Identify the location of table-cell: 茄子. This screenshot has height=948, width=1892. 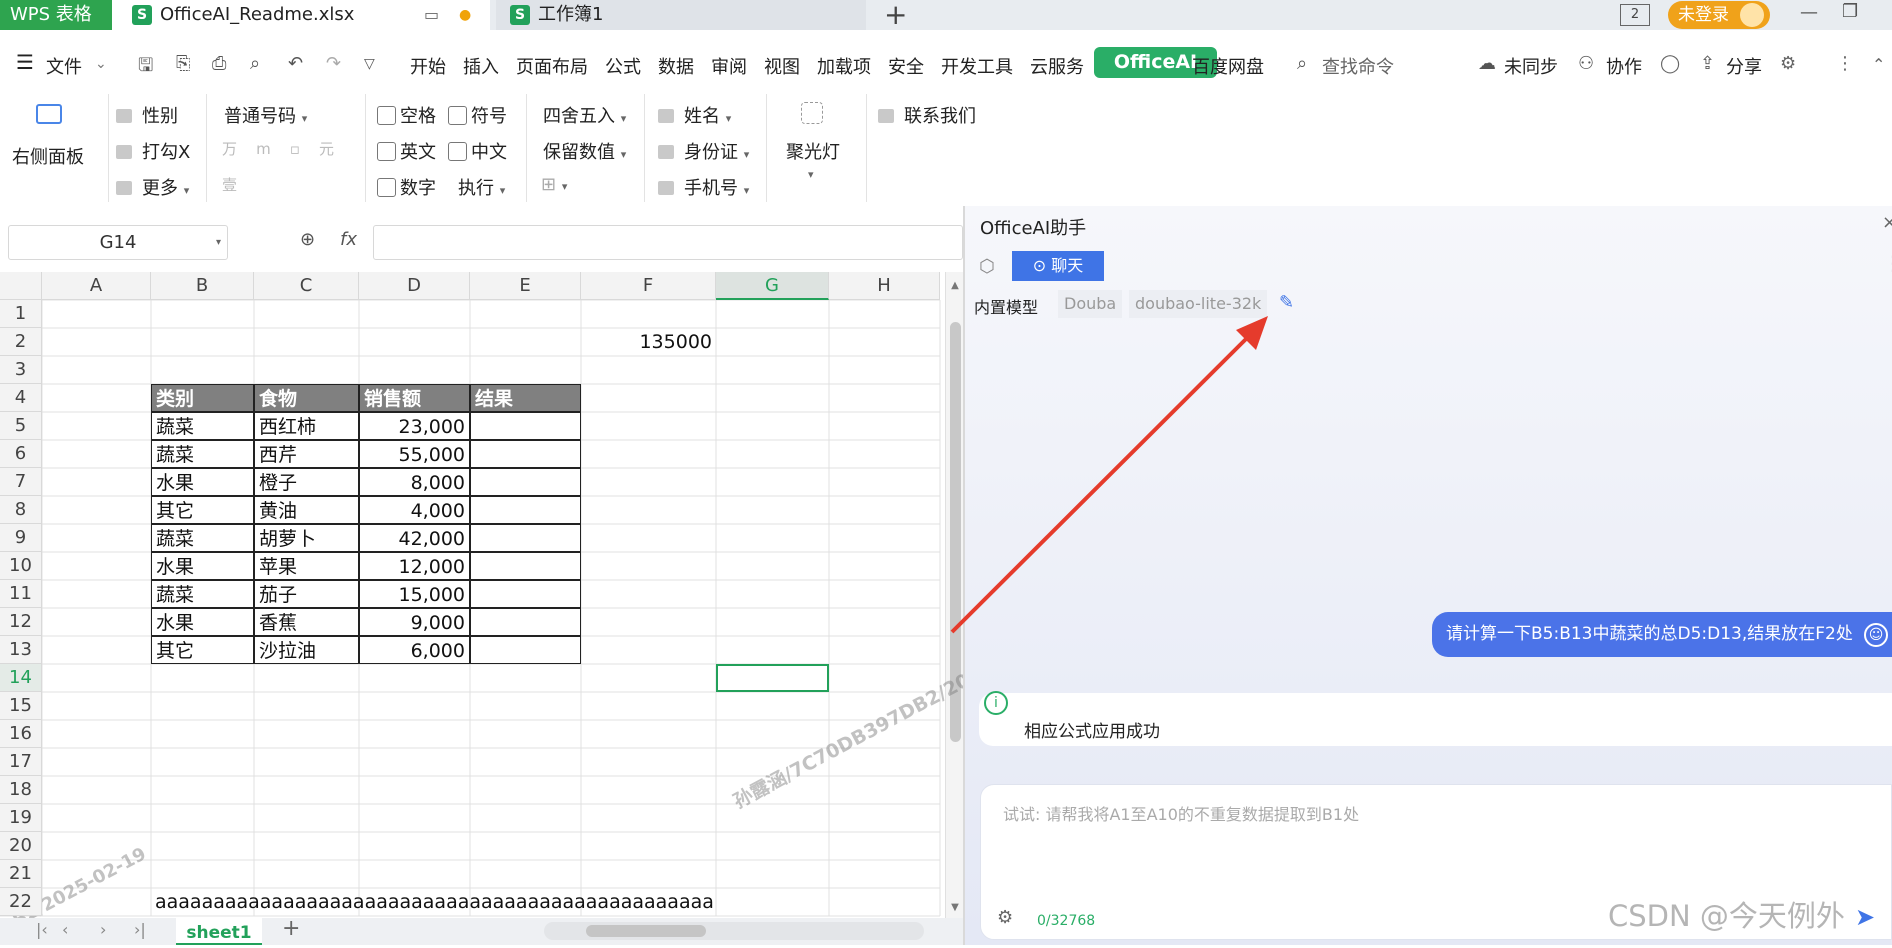
(306, 594).